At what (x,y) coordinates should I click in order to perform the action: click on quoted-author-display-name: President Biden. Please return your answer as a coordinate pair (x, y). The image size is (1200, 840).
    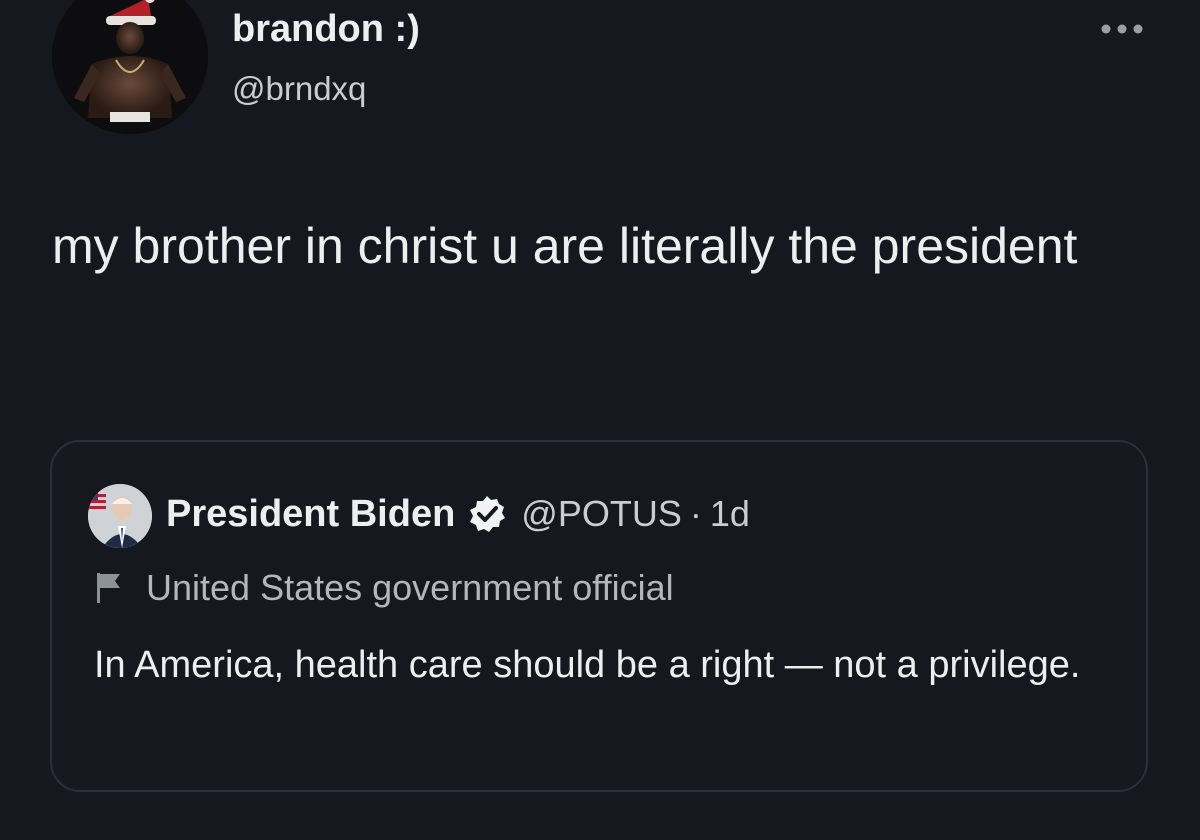
    Looking at the image, I should click on (310, 514).